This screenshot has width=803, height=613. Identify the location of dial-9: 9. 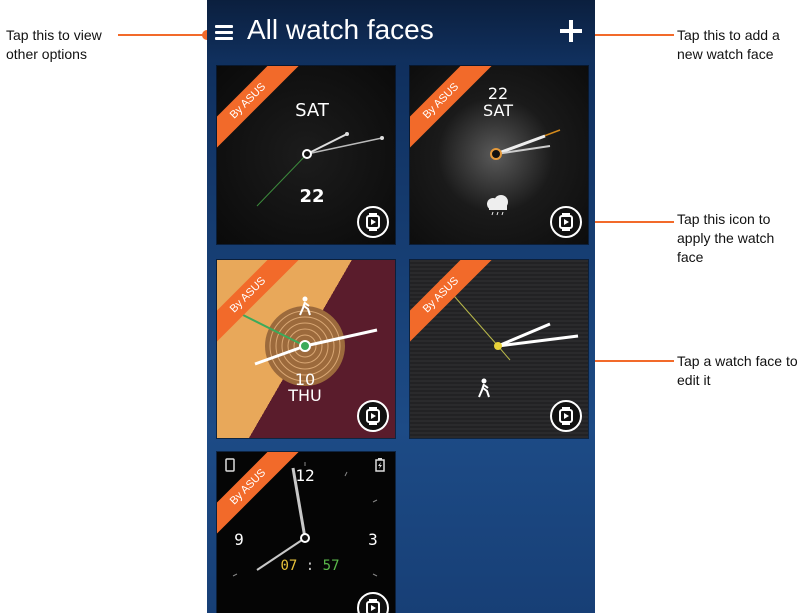
(239, 539).